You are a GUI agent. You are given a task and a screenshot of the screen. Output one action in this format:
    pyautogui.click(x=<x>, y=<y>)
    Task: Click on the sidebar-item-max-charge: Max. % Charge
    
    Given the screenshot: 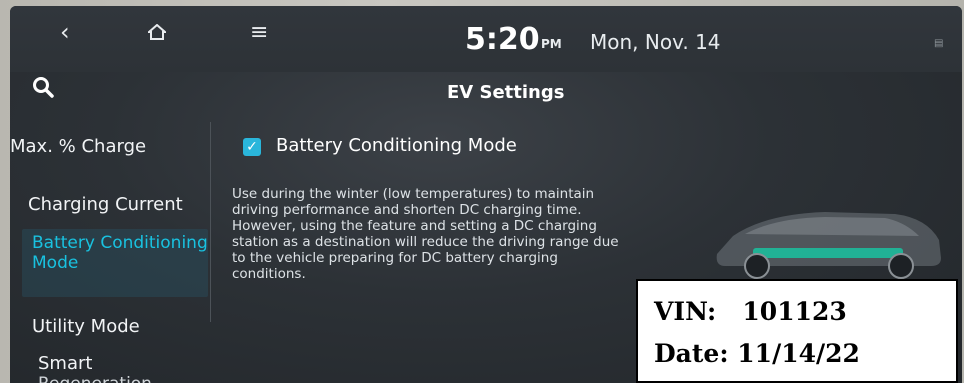 What is the action you would take?
    pyautogui.click(x=78, y=146)
    